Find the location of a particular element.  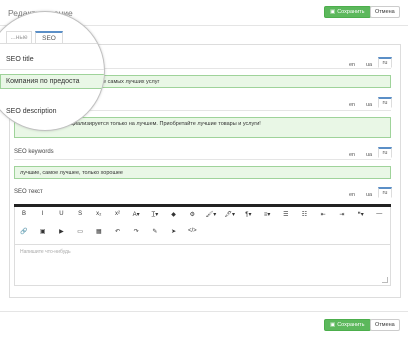

toolbar-format-button-7: T̲▾ is located at coordinates (155, 214).